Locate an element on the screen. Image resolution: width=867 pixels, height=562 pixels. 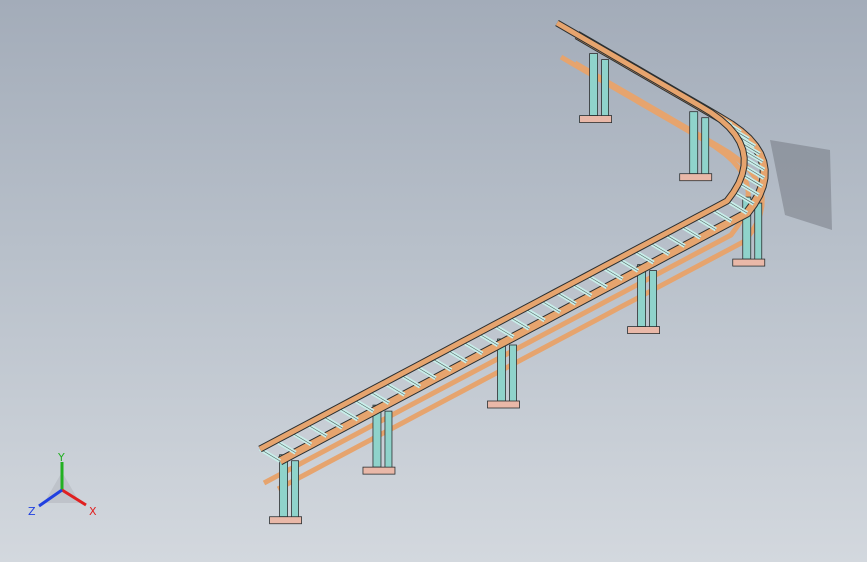
y-axis-label: Y is located at coordinates (61, 457).